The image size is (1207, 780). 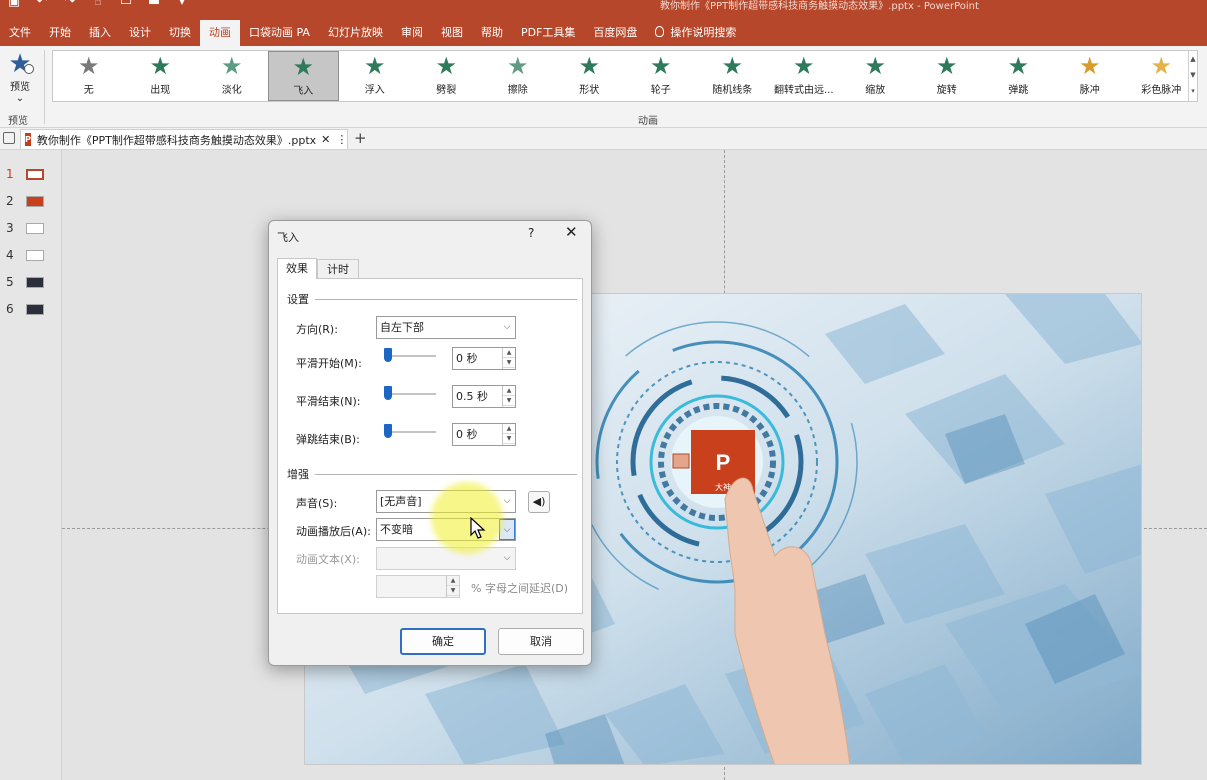 What do you see at coordinates (484, 358) in the screenshot?
I see `smooth-start-spinner: 0 秒 ▲ ▼` at bounding box center [484, 358].